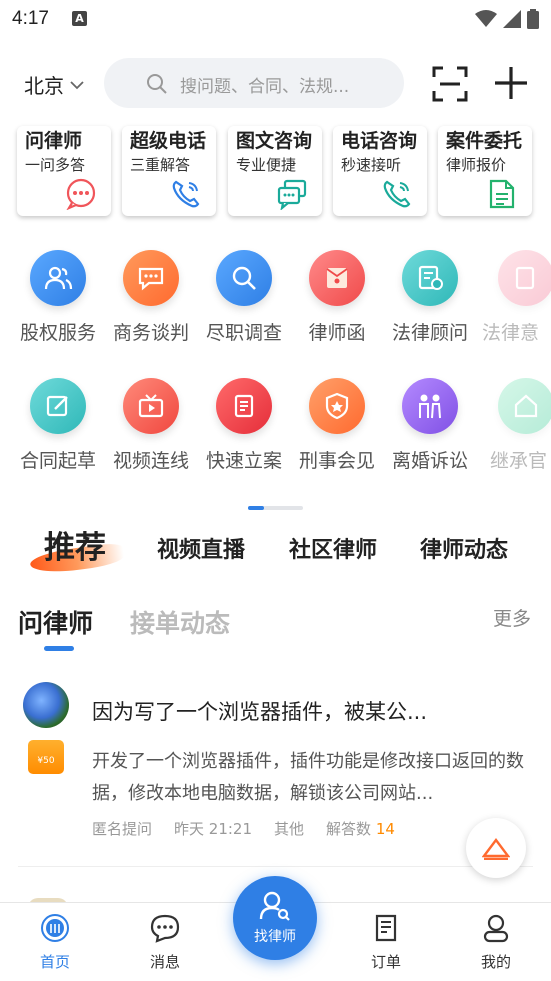 The width and height of the screenshot is (551, 981). What do you see at coordinates (430, 406) in the screenshot?
I see `couple-icon` at bounding box center [430, 406].